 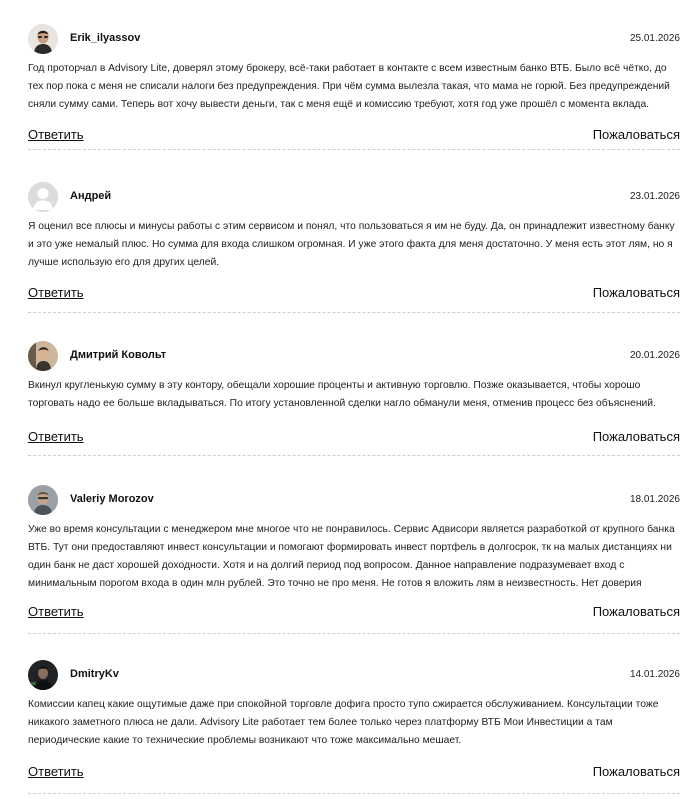 I want to click on photo-man-black-icon, so click(x=43, y=675).